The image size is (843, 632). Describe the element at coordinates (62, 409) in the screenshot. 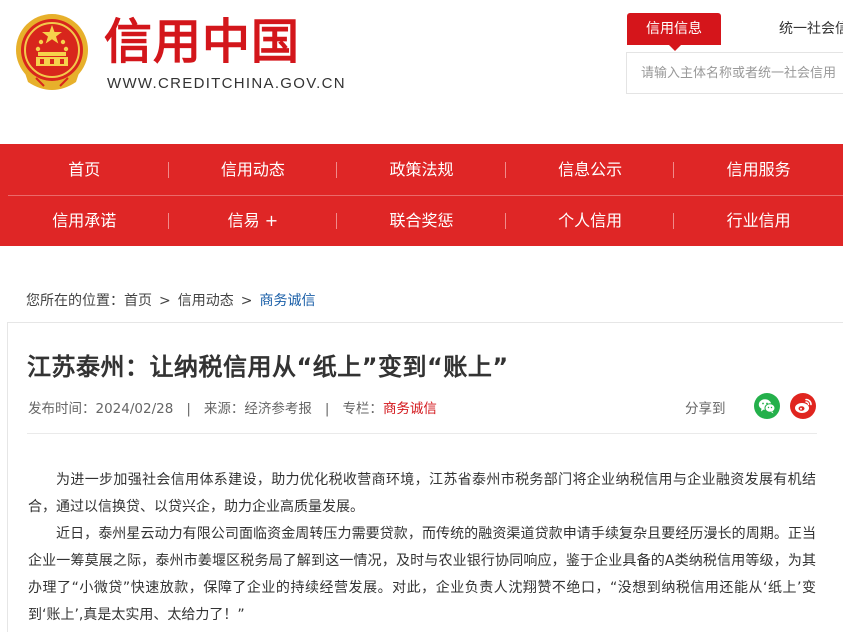

I see `publish-label: 发布时间：` at that location.